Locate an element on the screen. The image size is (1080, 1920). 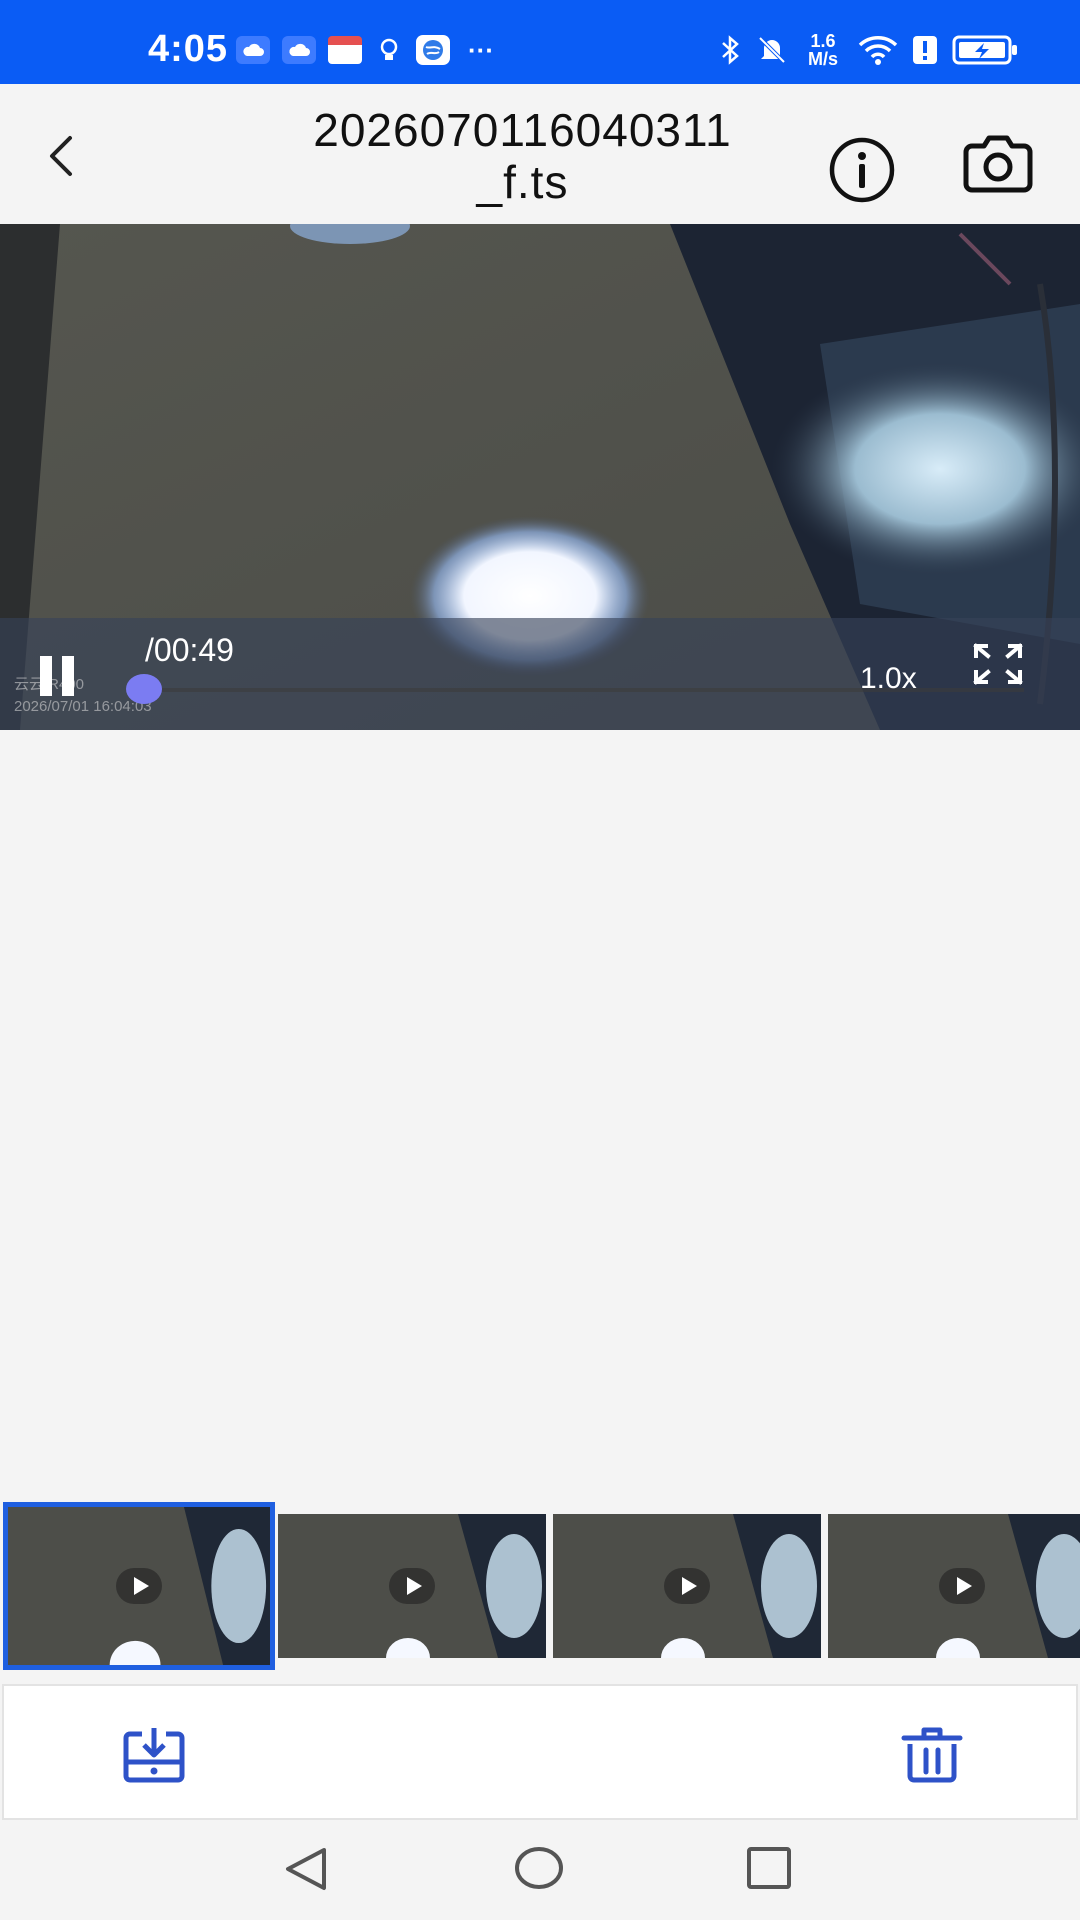
page-title: 2026070116040311 _f.ts is located at coordinates (522, 156).